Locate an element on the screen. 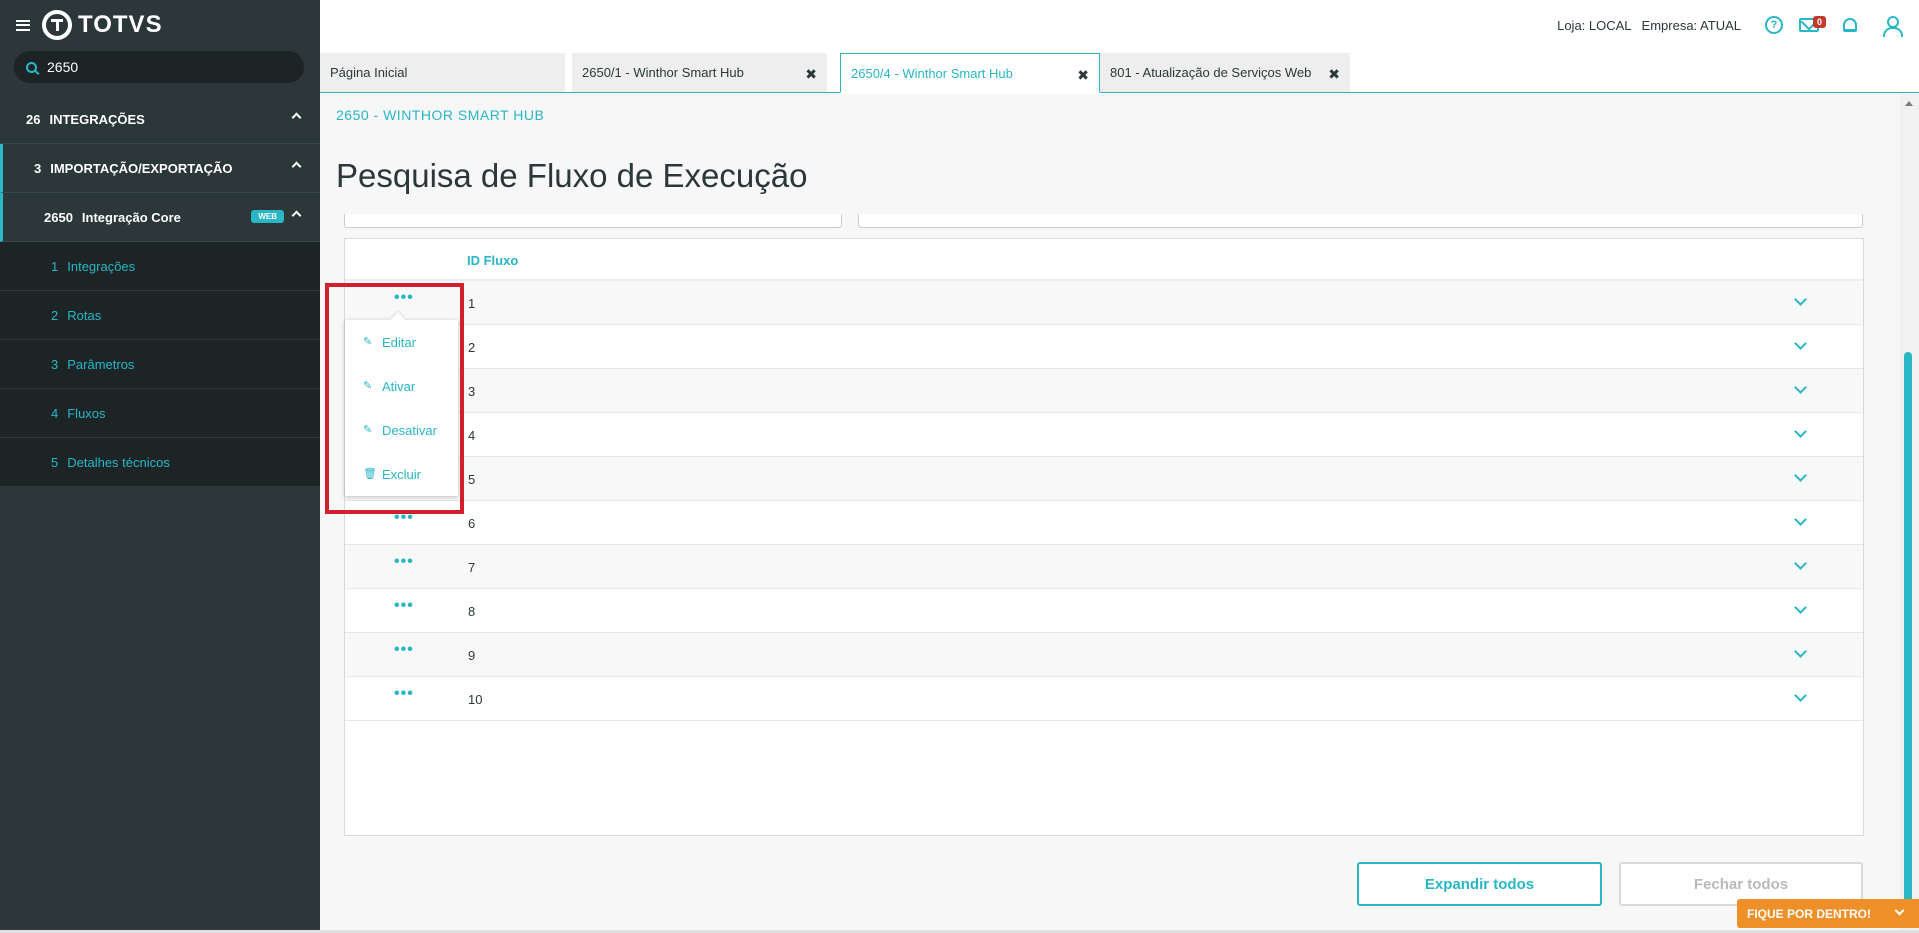 The width and height of the screenshot is (1919, 933). table-row: ••• 7 is located at coordinates (1104, 567).